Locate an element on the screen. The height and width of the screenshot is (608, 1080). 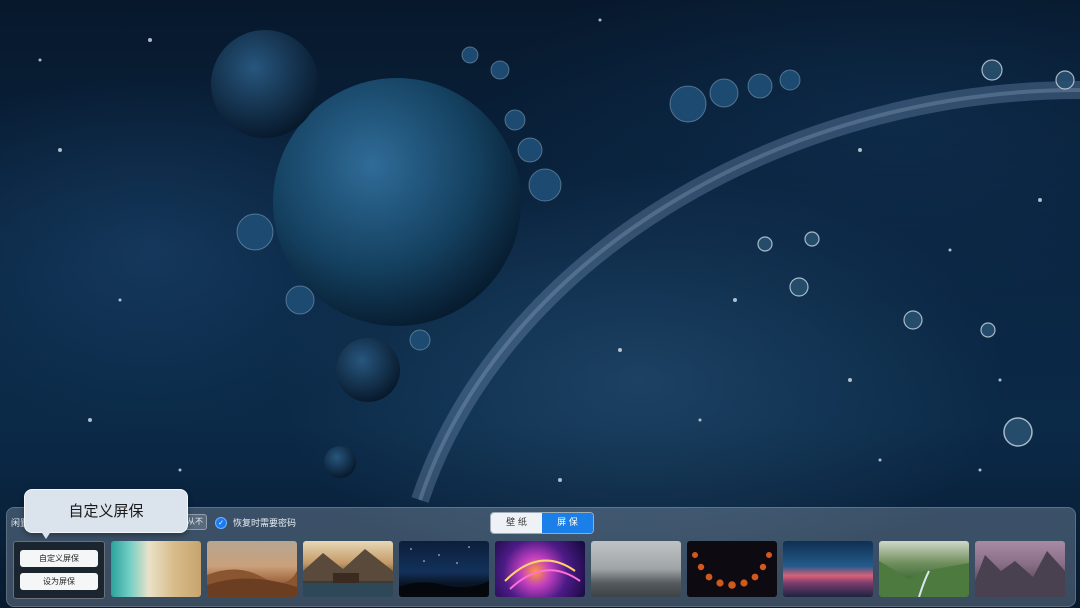
aerial-beach-thumbnail is located at coordinates (156, 569).